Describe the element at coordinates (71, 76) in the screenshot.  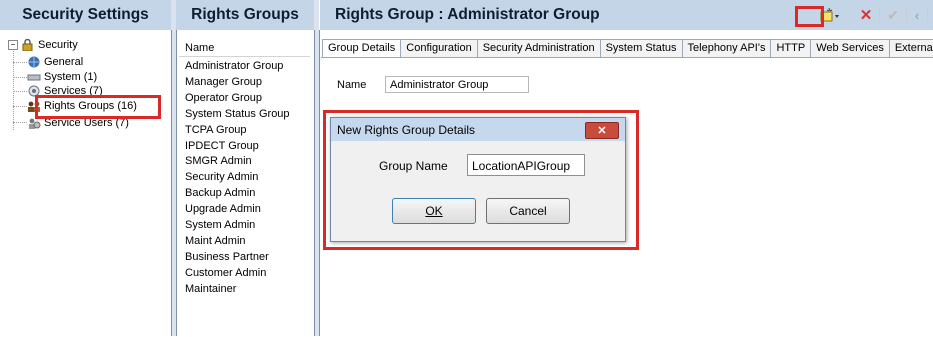
I see `tree-label: System (1)` at that location.